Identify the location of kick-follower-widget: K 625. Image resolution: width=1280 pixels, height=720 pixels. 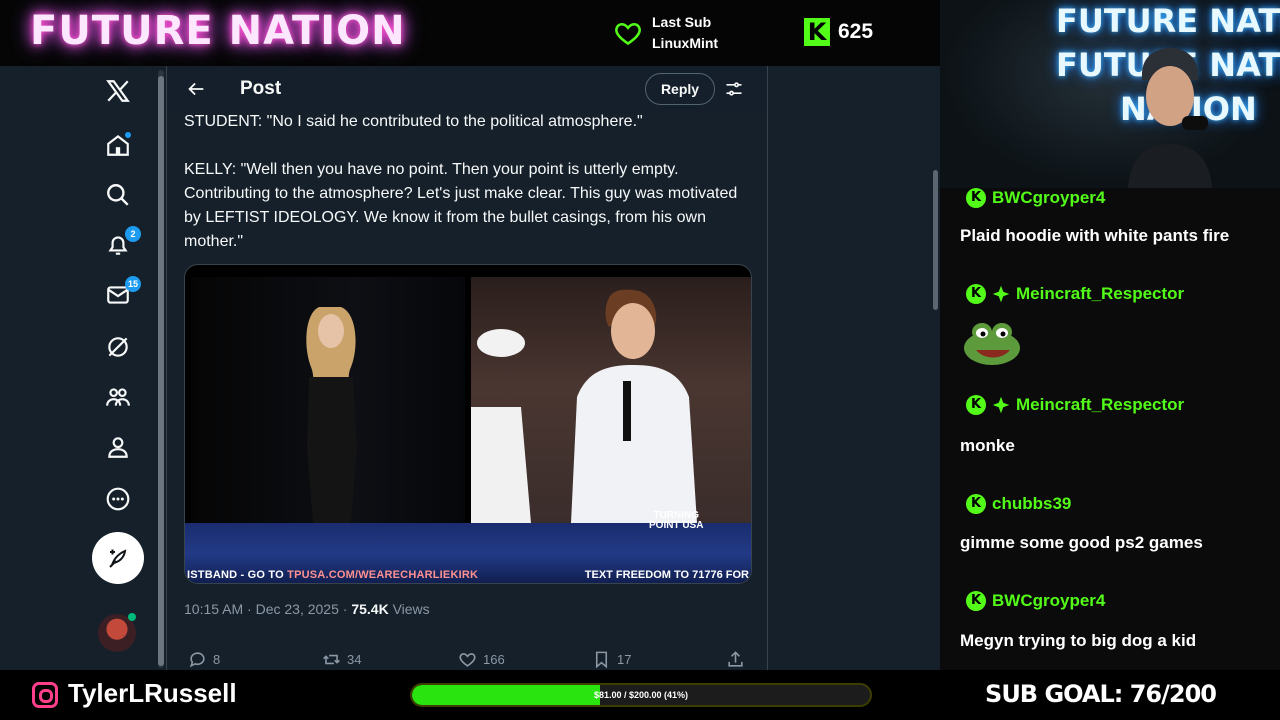
(838, 32).